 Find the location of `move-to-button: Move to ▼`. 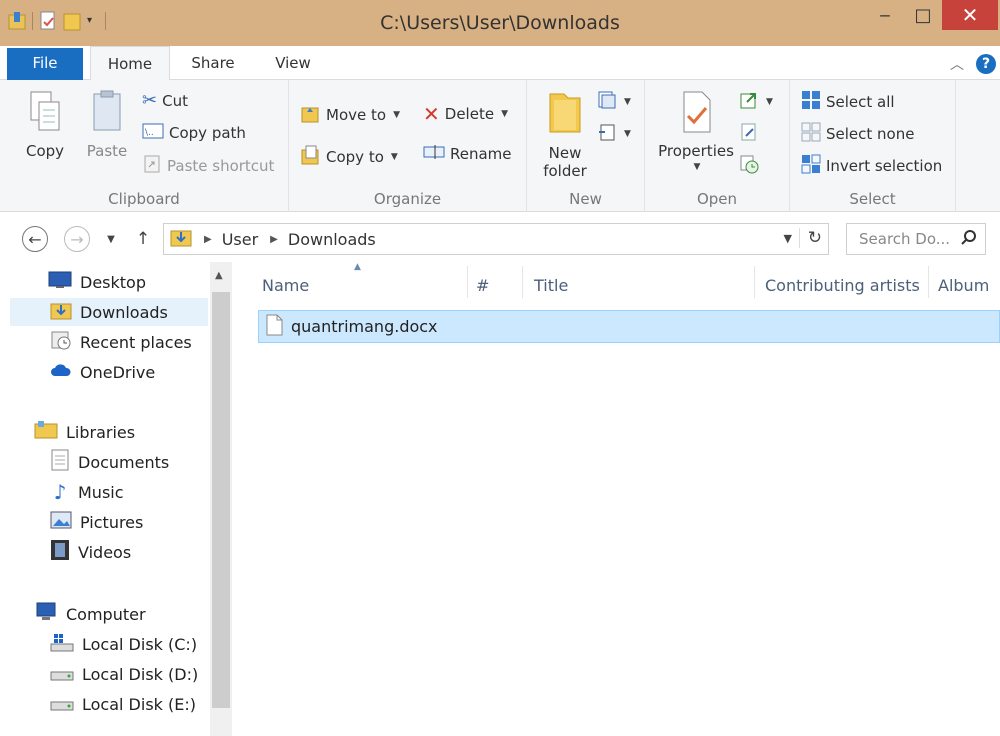

move-to-button: Move to ▼ is located at coordinates (350, 115).